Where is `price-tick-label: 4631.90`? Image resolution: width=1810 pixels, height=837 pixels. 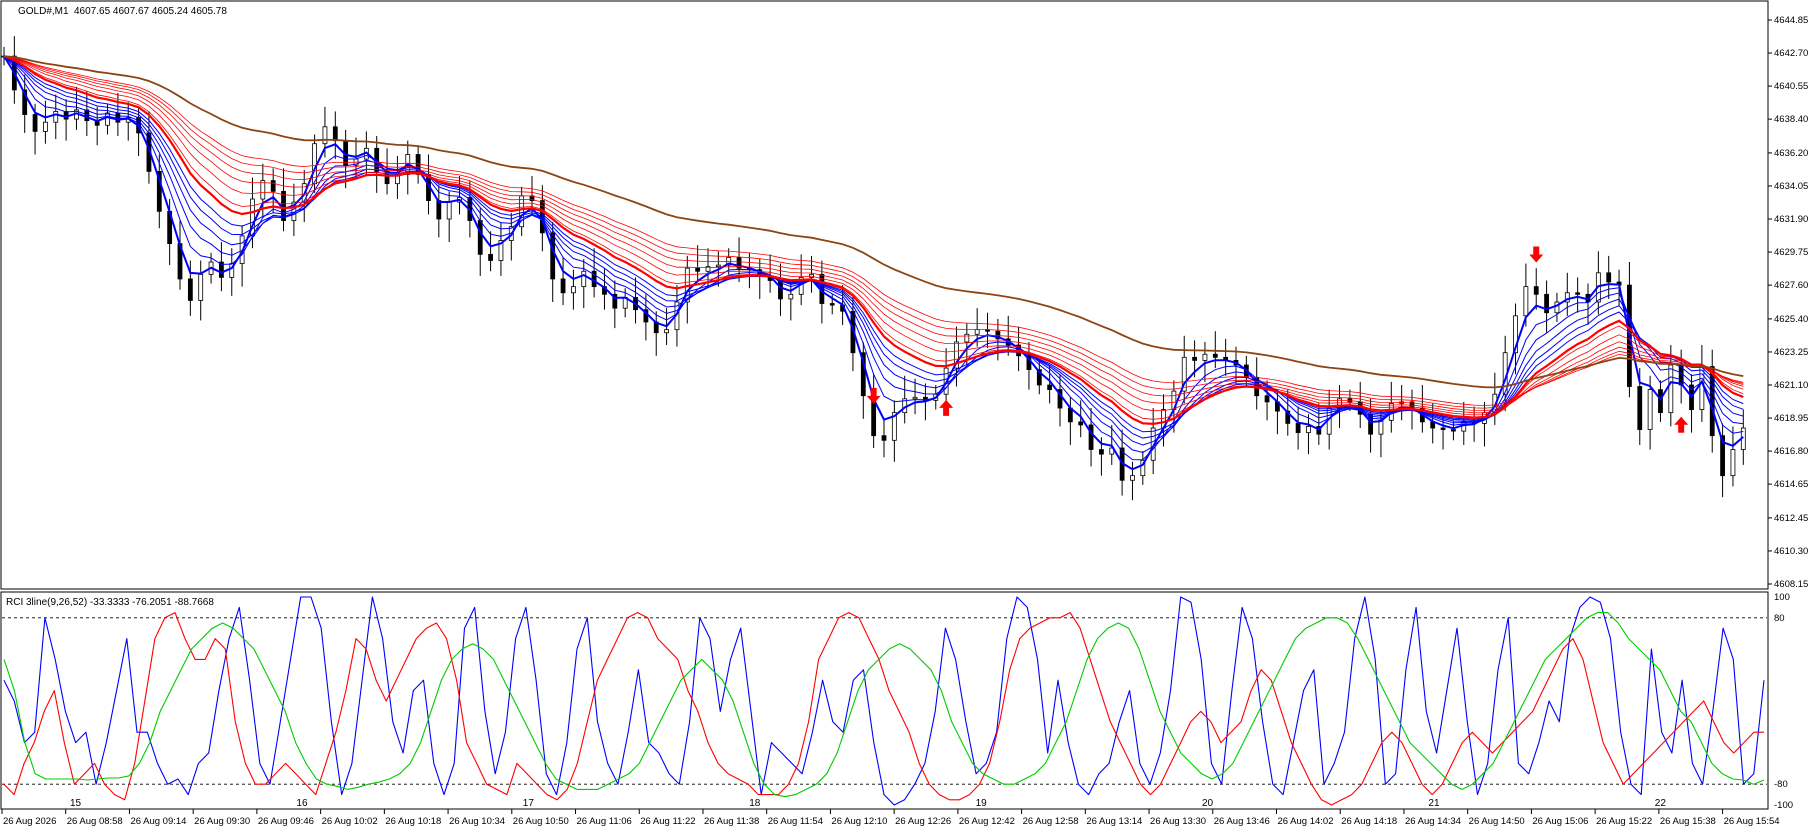 price-tick-label: 4631.90 is located at coordinates (1791, 219).